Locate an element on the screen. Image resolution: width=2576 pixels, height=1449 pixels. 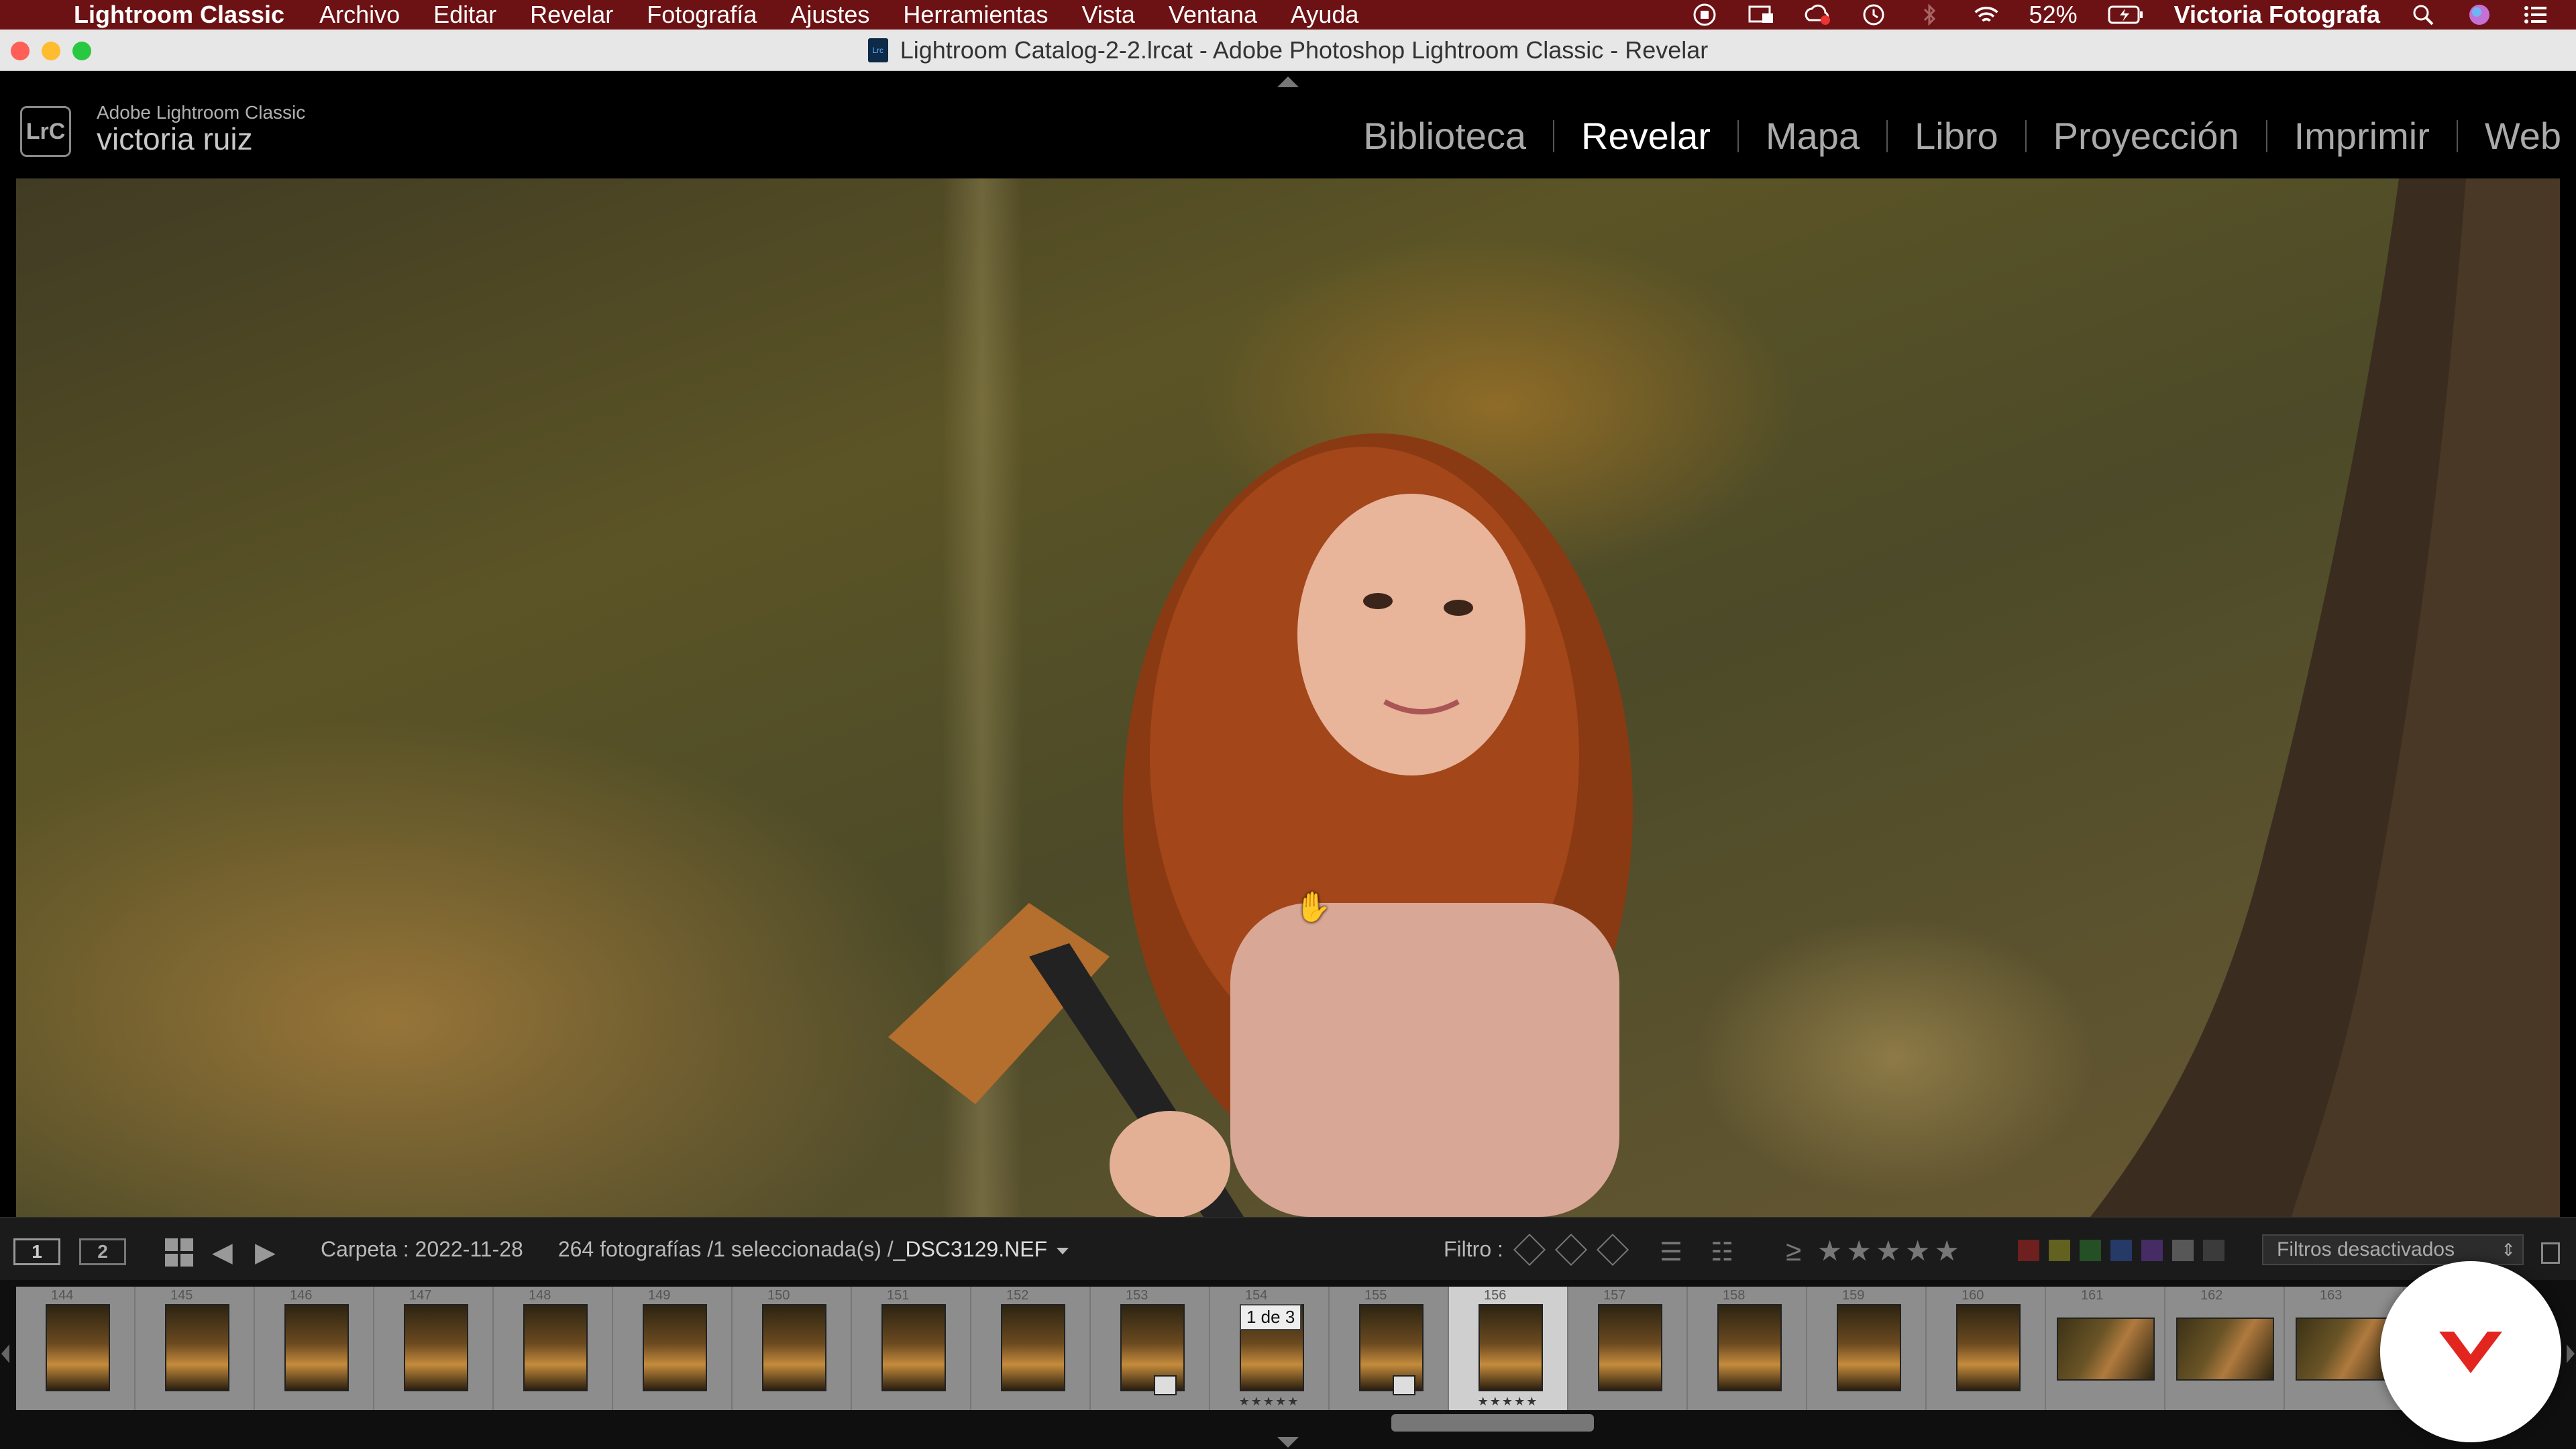
grid-view-icon is located at coordinates (179, 1252).